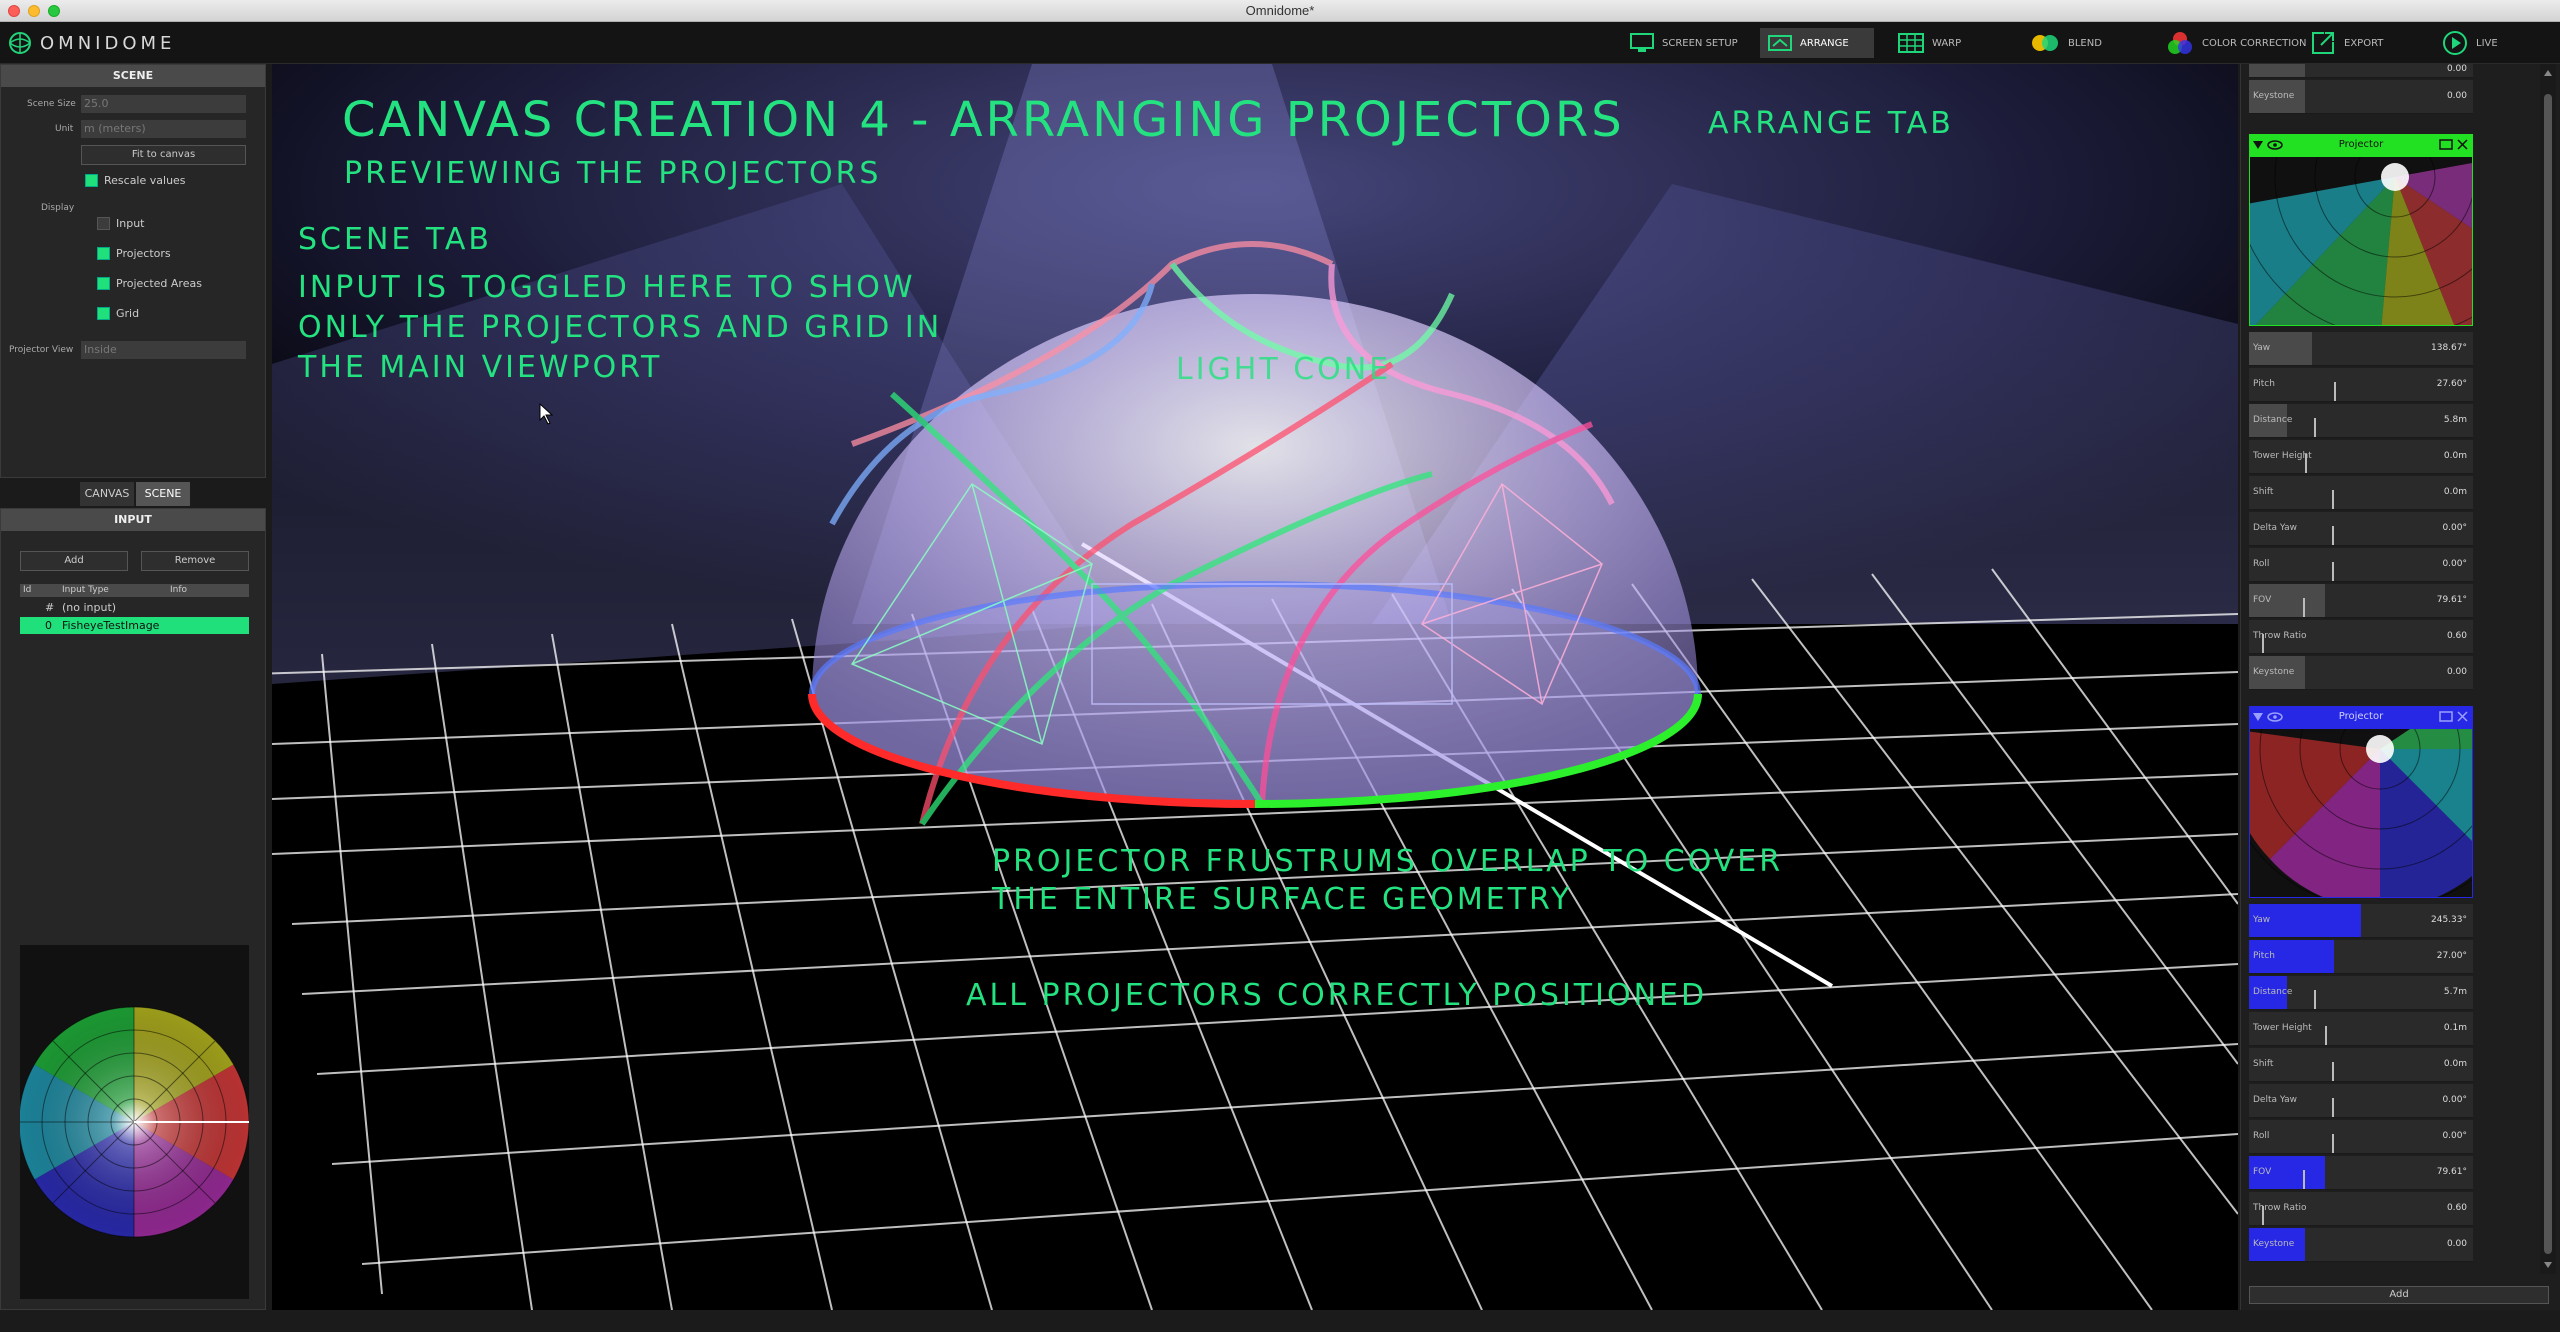  What do you see at coordinates (2361, 71) in the screenshot?
I see `param-row: 0.00` at bounding box center [2361, 71].